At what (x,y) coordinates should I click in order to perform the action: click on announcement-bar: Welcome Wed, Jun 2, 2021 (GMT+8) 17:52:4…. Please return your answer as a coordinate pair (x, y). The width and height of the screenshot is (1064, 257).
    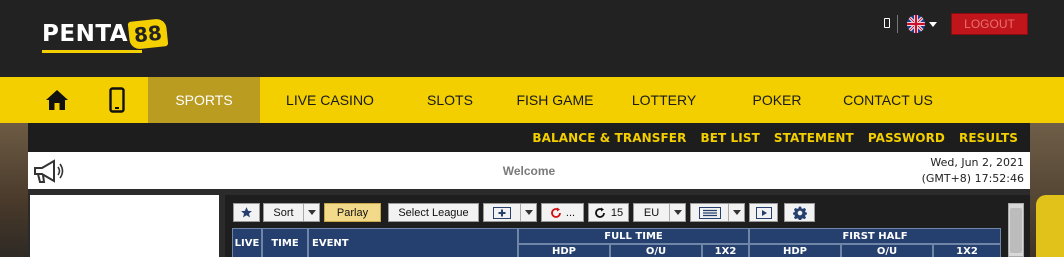
    Looking at the image, I should click on (529, 170).